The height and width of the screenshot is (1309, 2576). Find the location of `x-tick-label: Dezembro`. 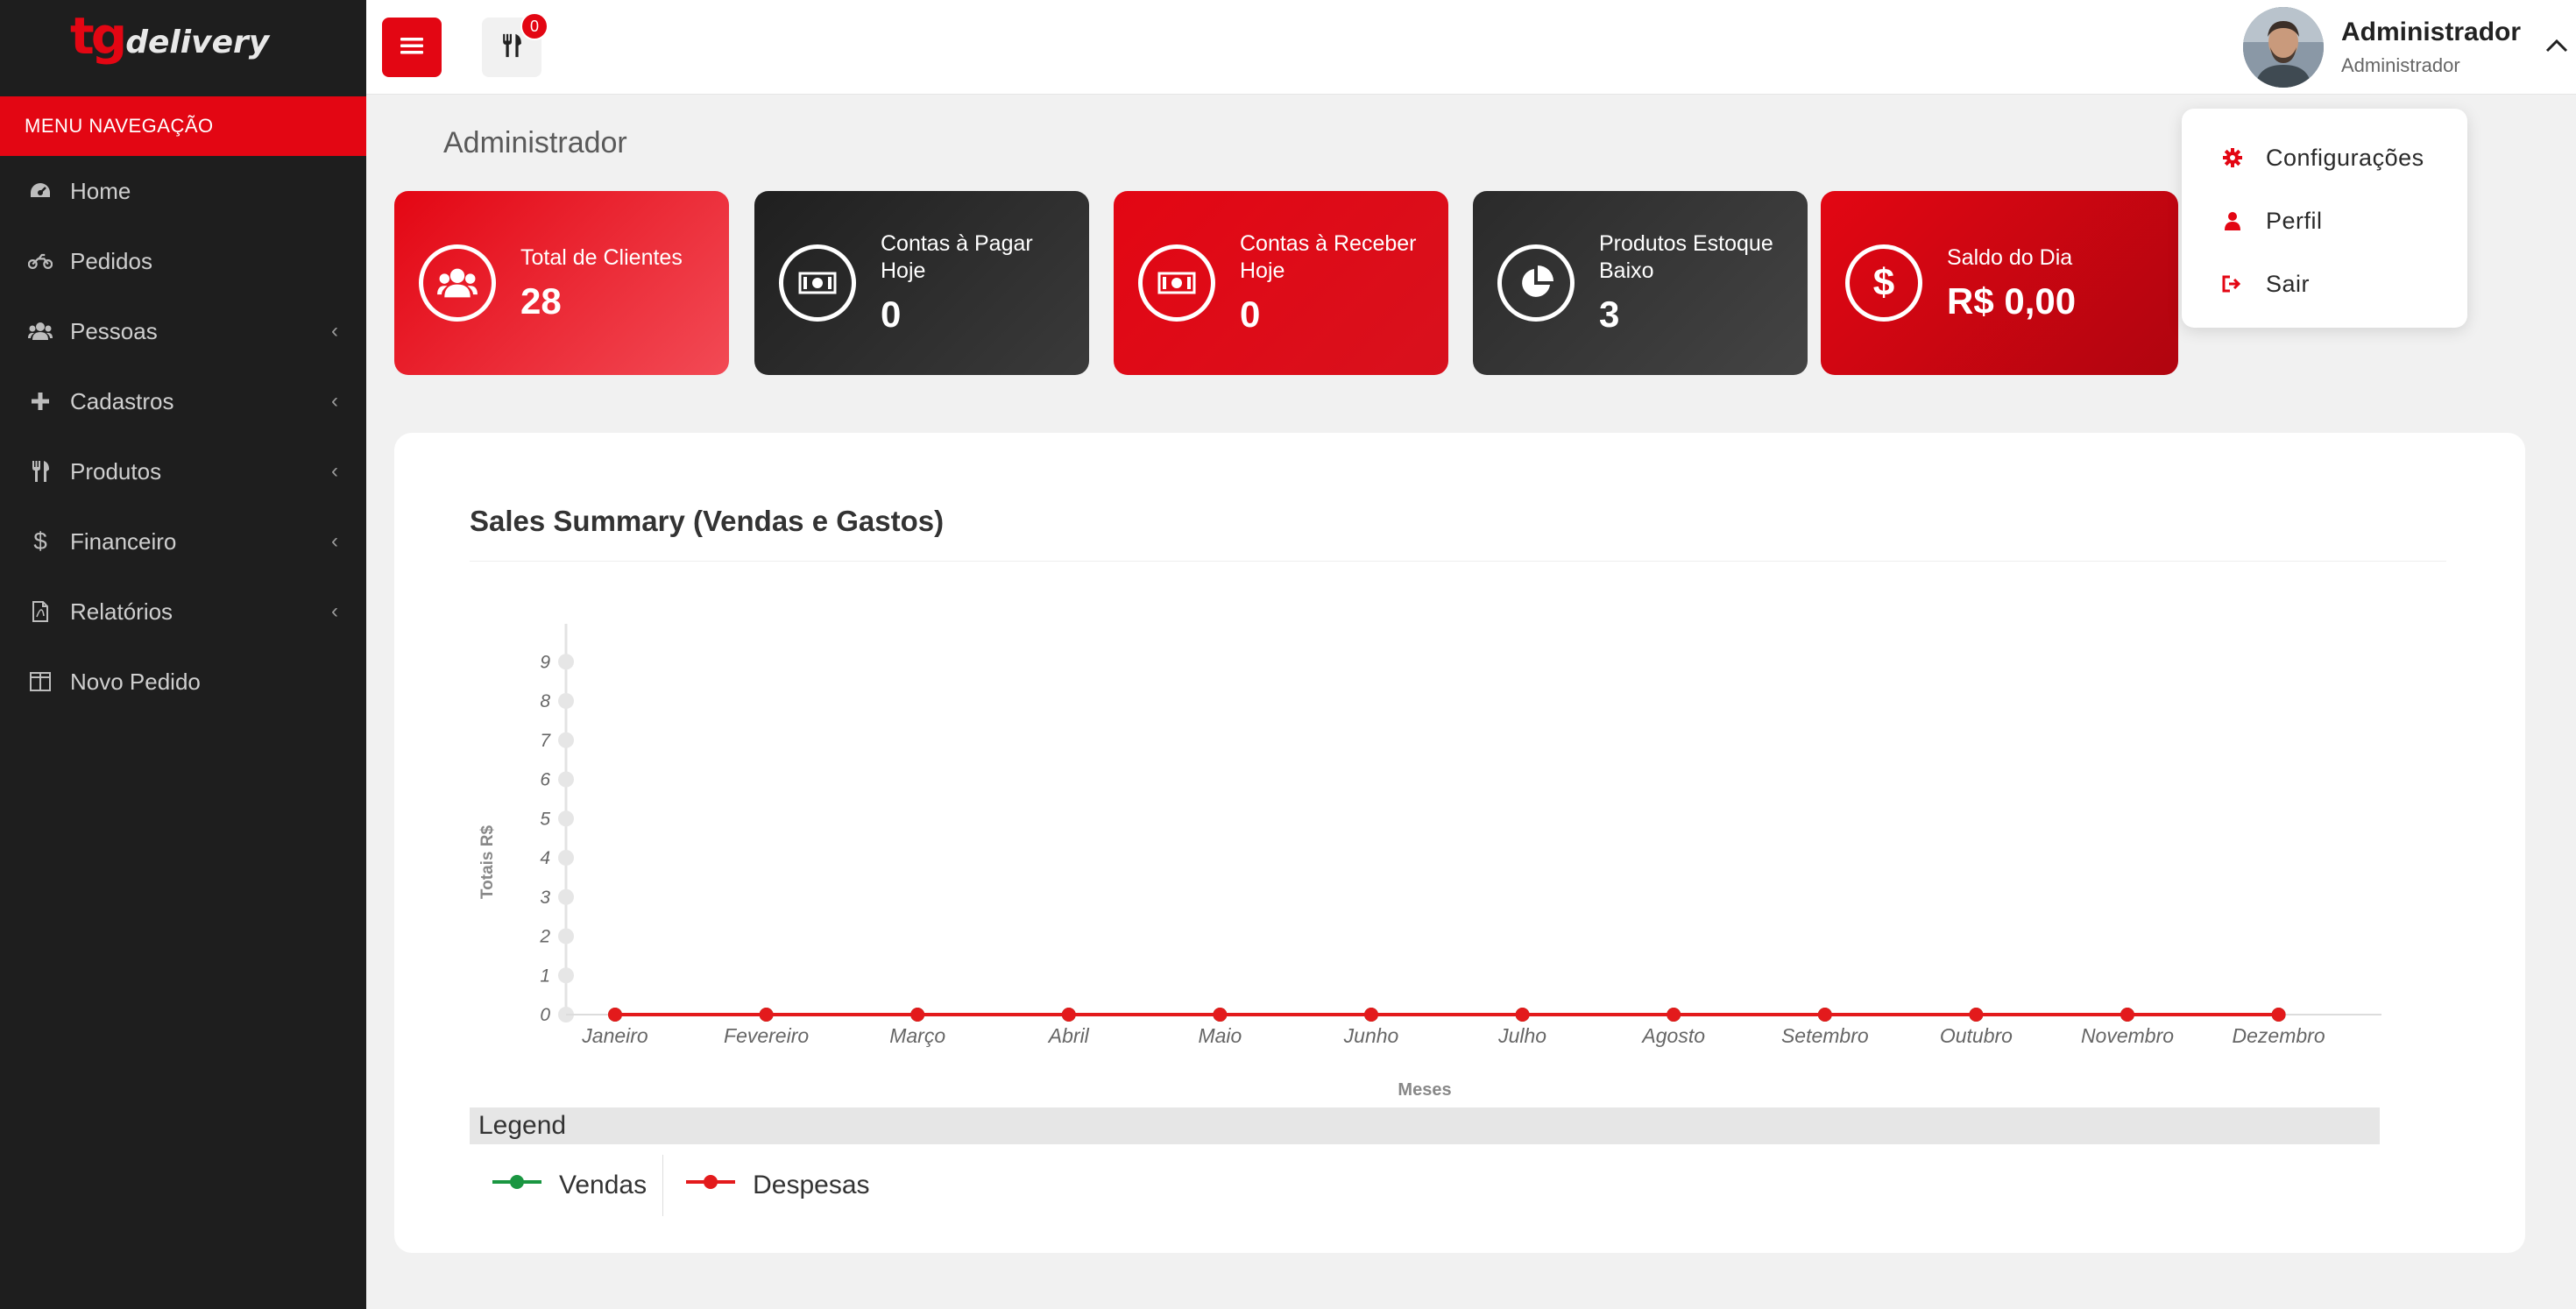

x-tick-label: Dezembro is located at coordinates (2279, 1035).